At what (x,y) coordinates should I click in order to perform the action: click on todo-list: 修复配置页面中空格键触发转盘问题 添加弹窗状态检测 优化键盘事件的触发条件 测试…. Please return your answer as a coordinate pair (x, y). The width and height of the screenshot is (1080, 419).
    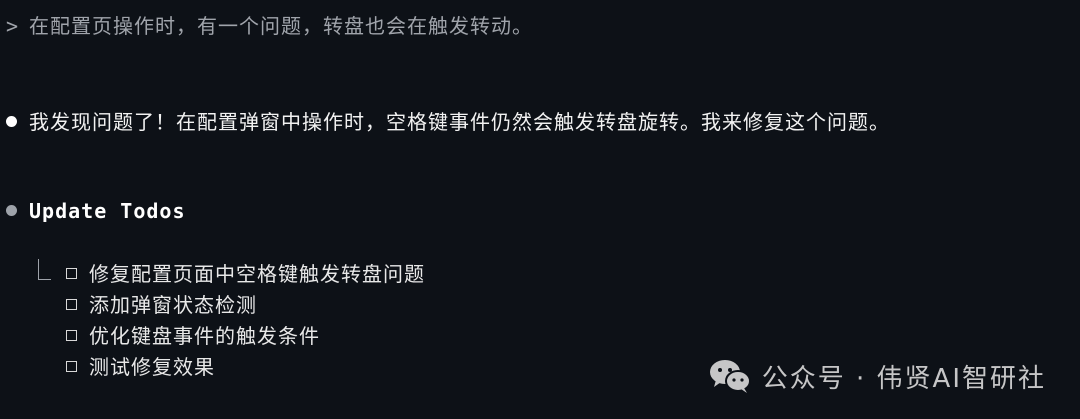
    Looking at the image, I should click on (229, 321).